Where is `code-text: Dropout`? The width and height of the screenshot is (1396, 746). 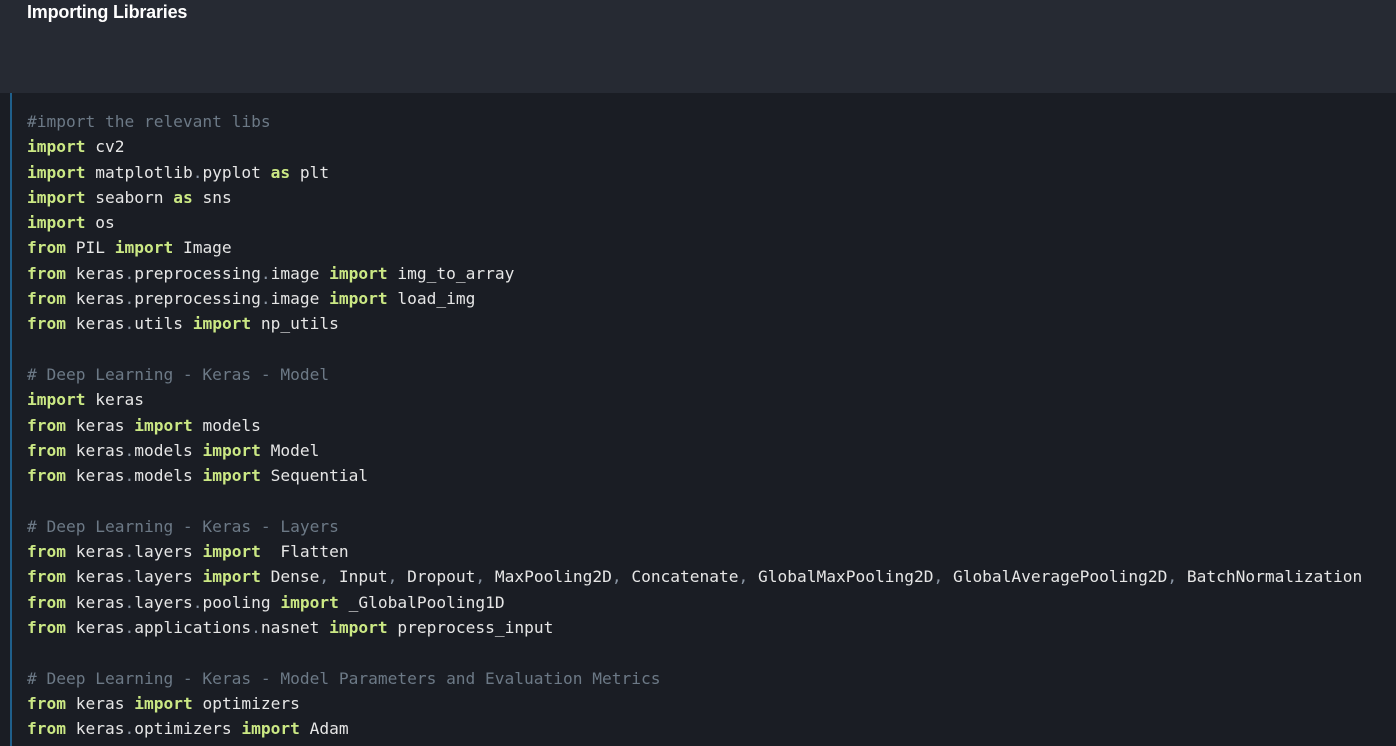
code-text: Dropout is located at coordinates (436, 577).